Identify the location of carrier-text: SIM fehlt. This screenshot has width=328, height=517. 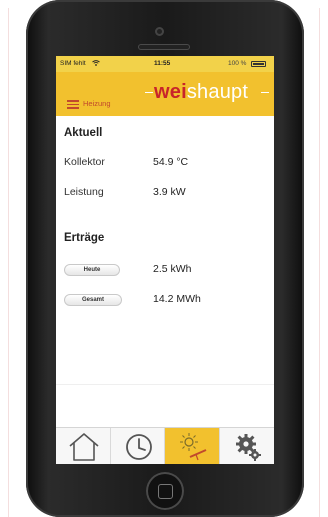
(73, 63).